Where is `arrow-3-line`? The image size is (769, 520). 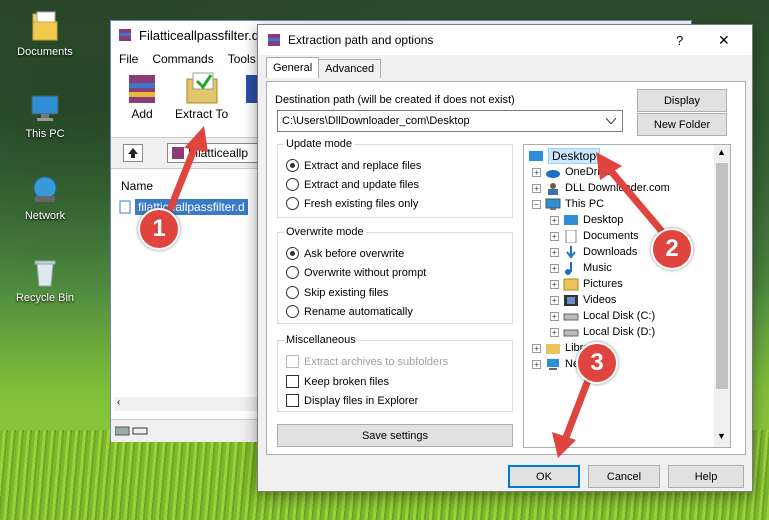 arrow-3-line is located at coordinates (577, 407).